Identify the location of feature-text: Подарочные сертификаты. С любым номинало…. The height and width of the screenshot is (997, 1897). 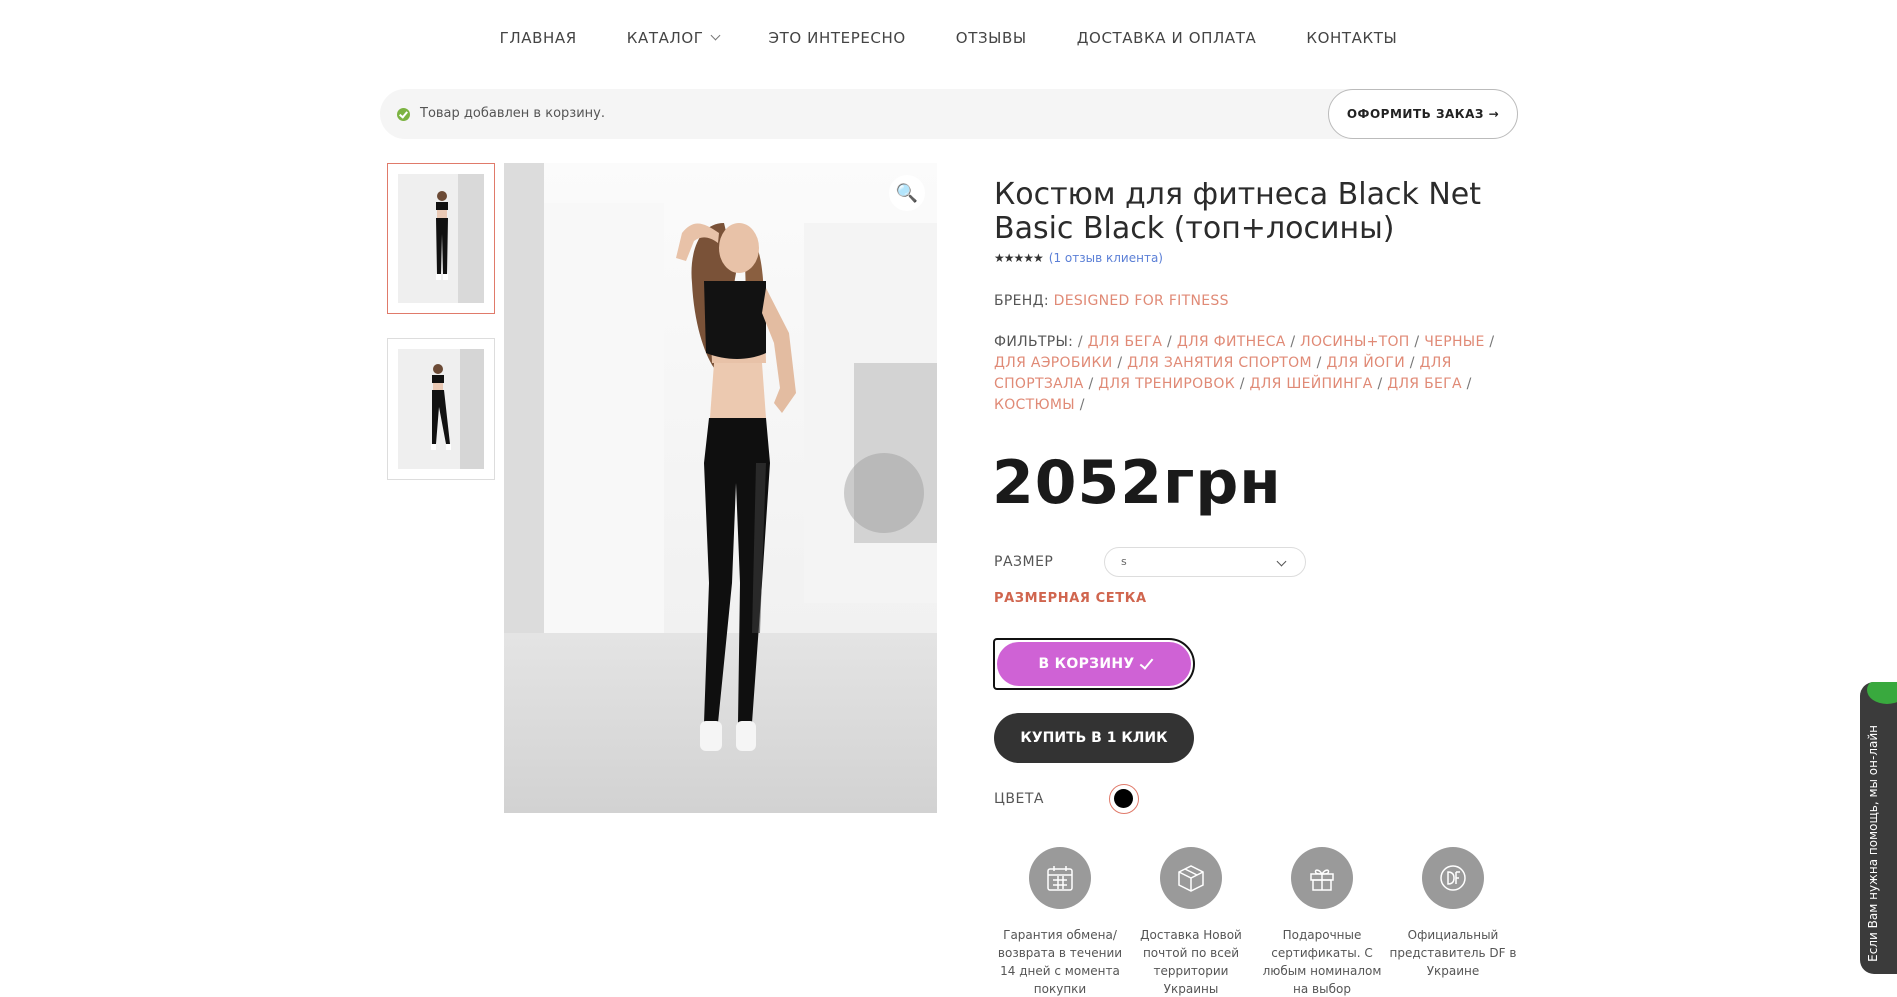
(1322, 962).